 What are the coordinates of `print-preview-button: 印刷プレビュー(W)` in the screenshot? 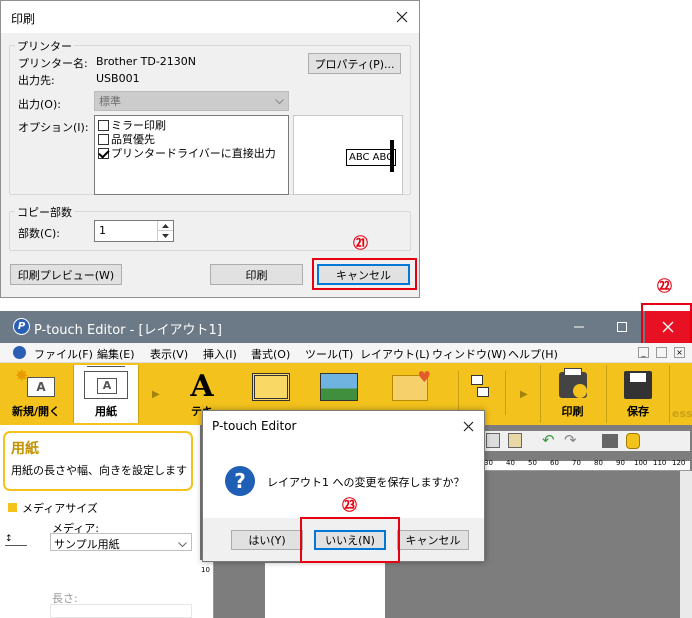 It's located at (66, 274).